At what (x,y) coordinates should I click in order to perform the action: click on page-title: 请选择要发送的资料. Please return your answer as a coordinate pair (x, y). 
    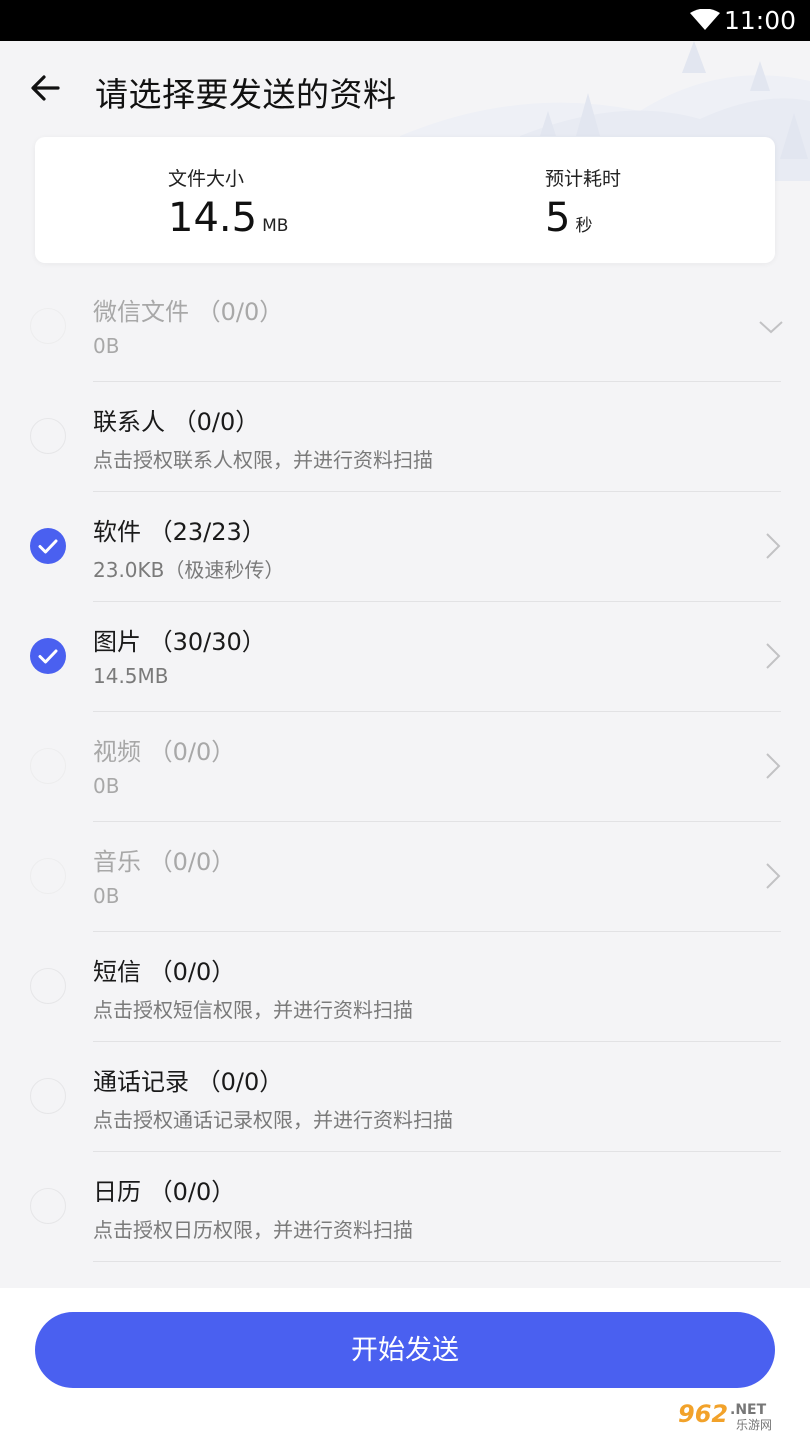
    Looking at the image, I should click on (246, 94).